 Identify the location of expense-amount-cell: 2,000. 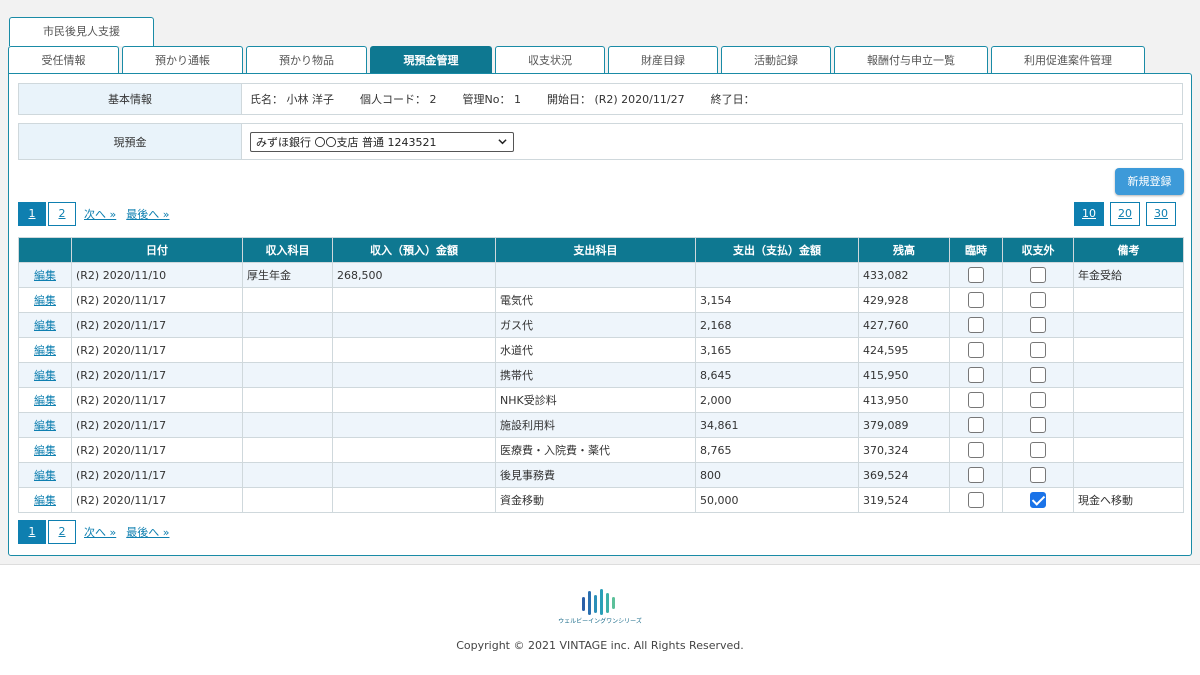
(777, 400).